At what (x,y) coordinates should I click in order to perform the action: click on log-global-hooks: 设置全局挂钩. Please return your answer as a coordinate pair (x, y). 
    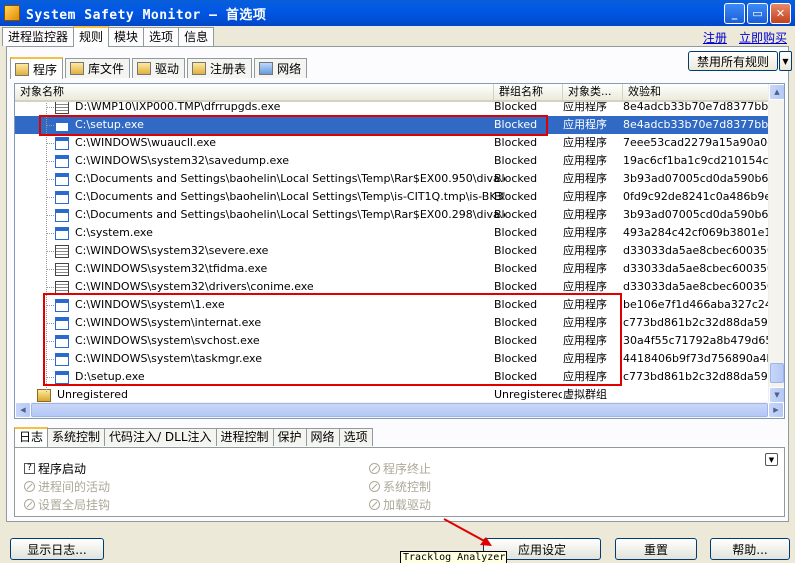
    Looking at the image, I should click on (67, 504).